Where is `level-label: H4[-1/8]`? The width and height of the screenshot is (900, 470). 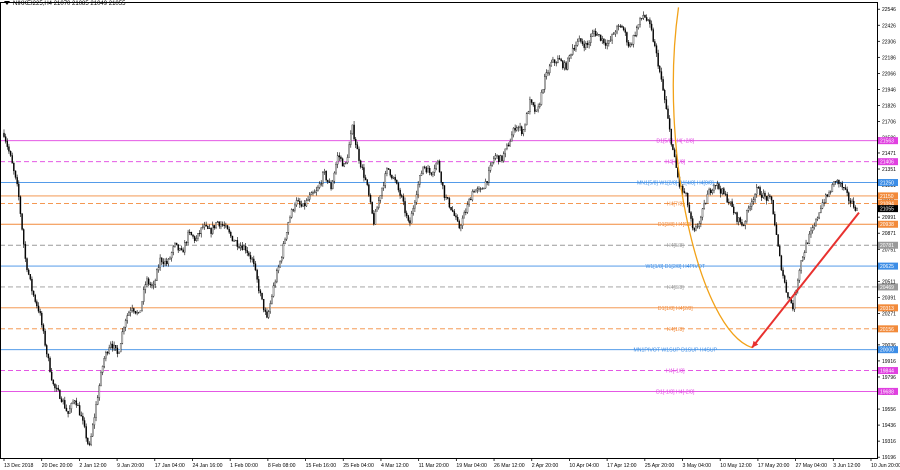 level-label: H4[-1/8] is located at coordinates (675, 372).